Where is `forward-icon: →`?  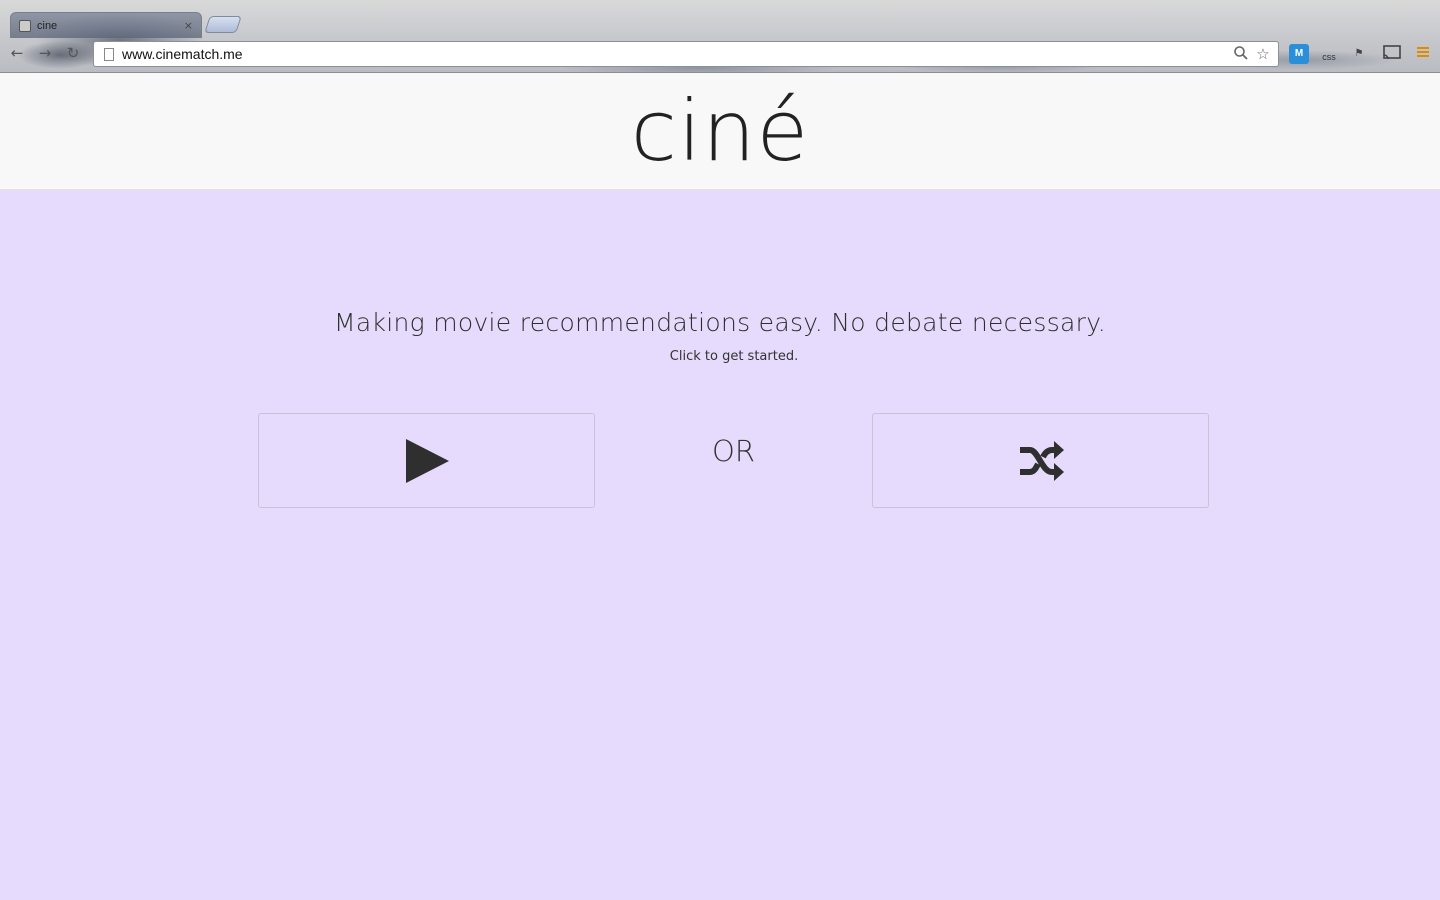
forward-icon: → is located at coordinates (45, 53).